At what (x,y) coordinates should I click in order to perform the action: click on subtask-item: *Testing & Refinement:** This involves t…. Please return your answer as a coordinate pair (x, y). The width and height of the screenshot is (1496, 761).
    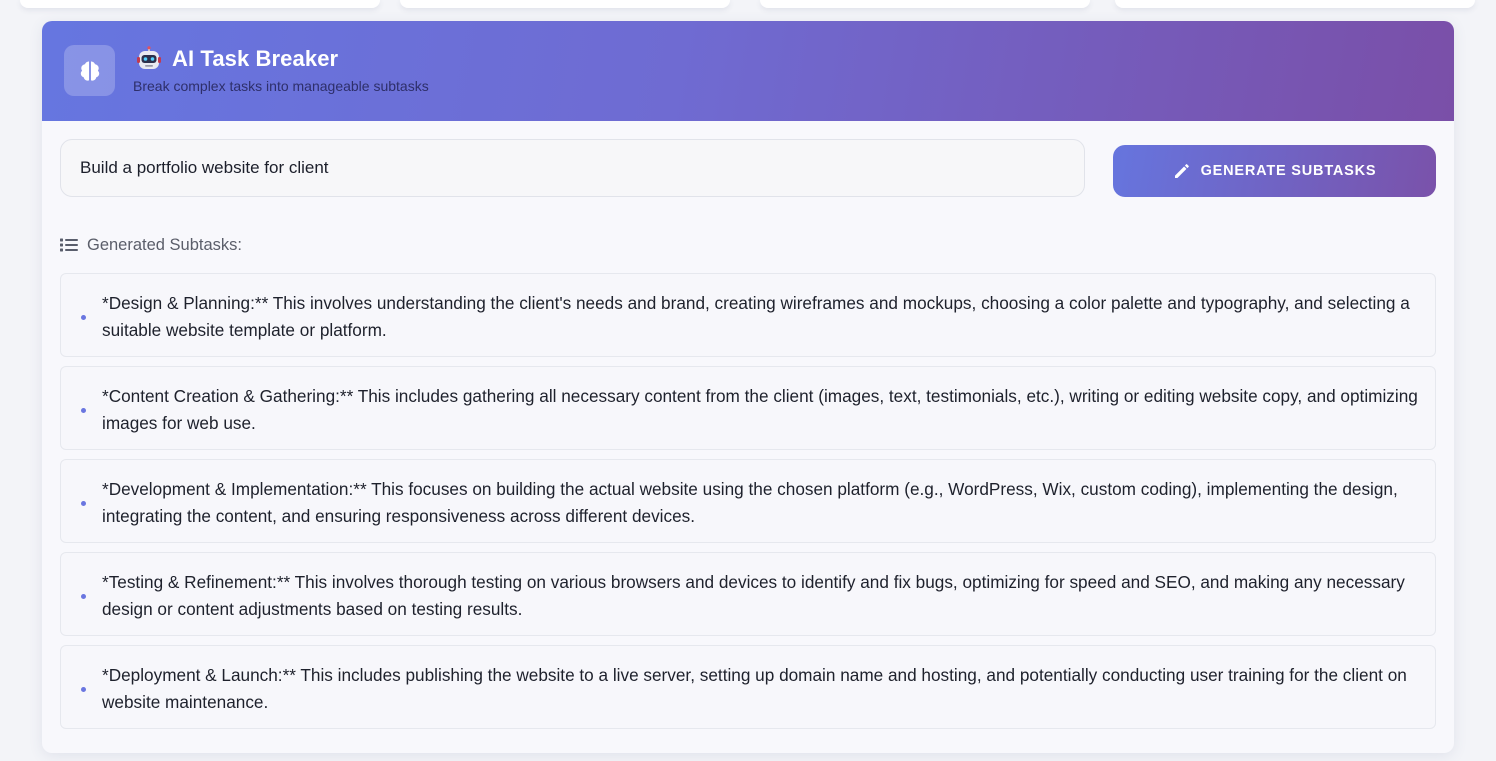
    Looking at the image, I should click on (748, 594).